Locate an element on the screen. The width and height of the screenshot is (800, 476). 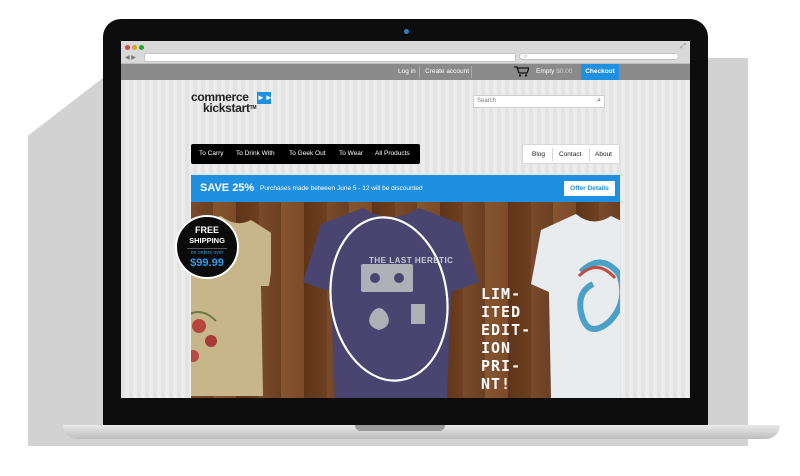
login-link: Log in is located at coordinates (407, 71).